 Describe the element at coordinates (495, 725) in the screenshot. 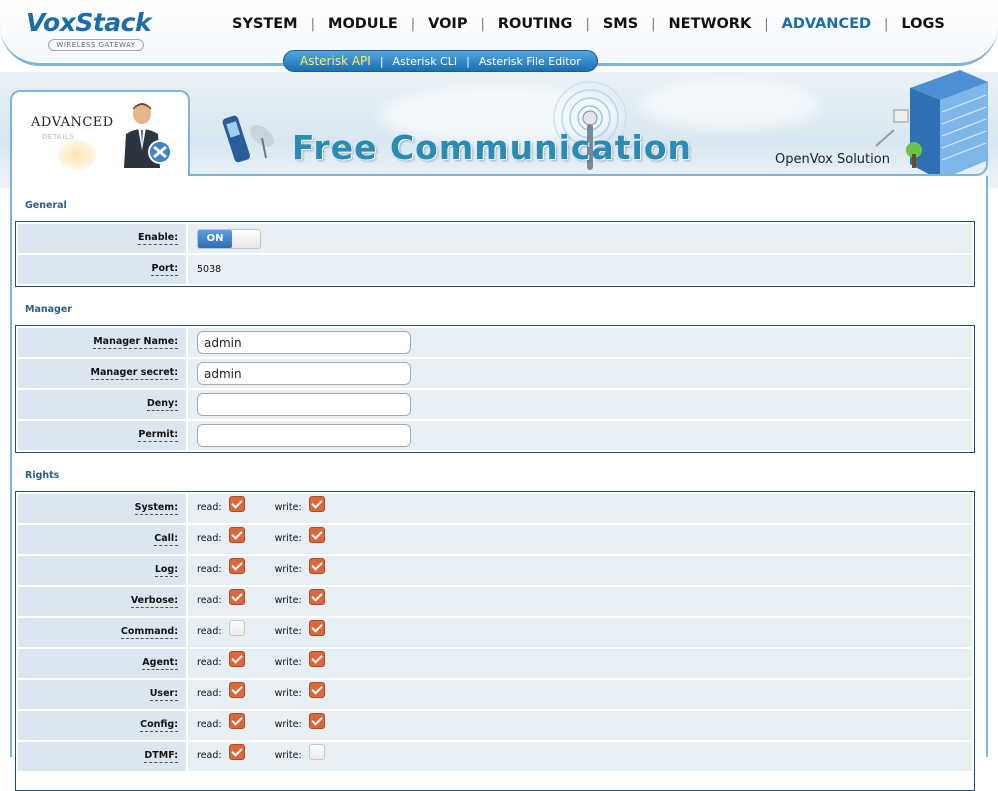

I see `table-row: Config: read: write:` at that location.